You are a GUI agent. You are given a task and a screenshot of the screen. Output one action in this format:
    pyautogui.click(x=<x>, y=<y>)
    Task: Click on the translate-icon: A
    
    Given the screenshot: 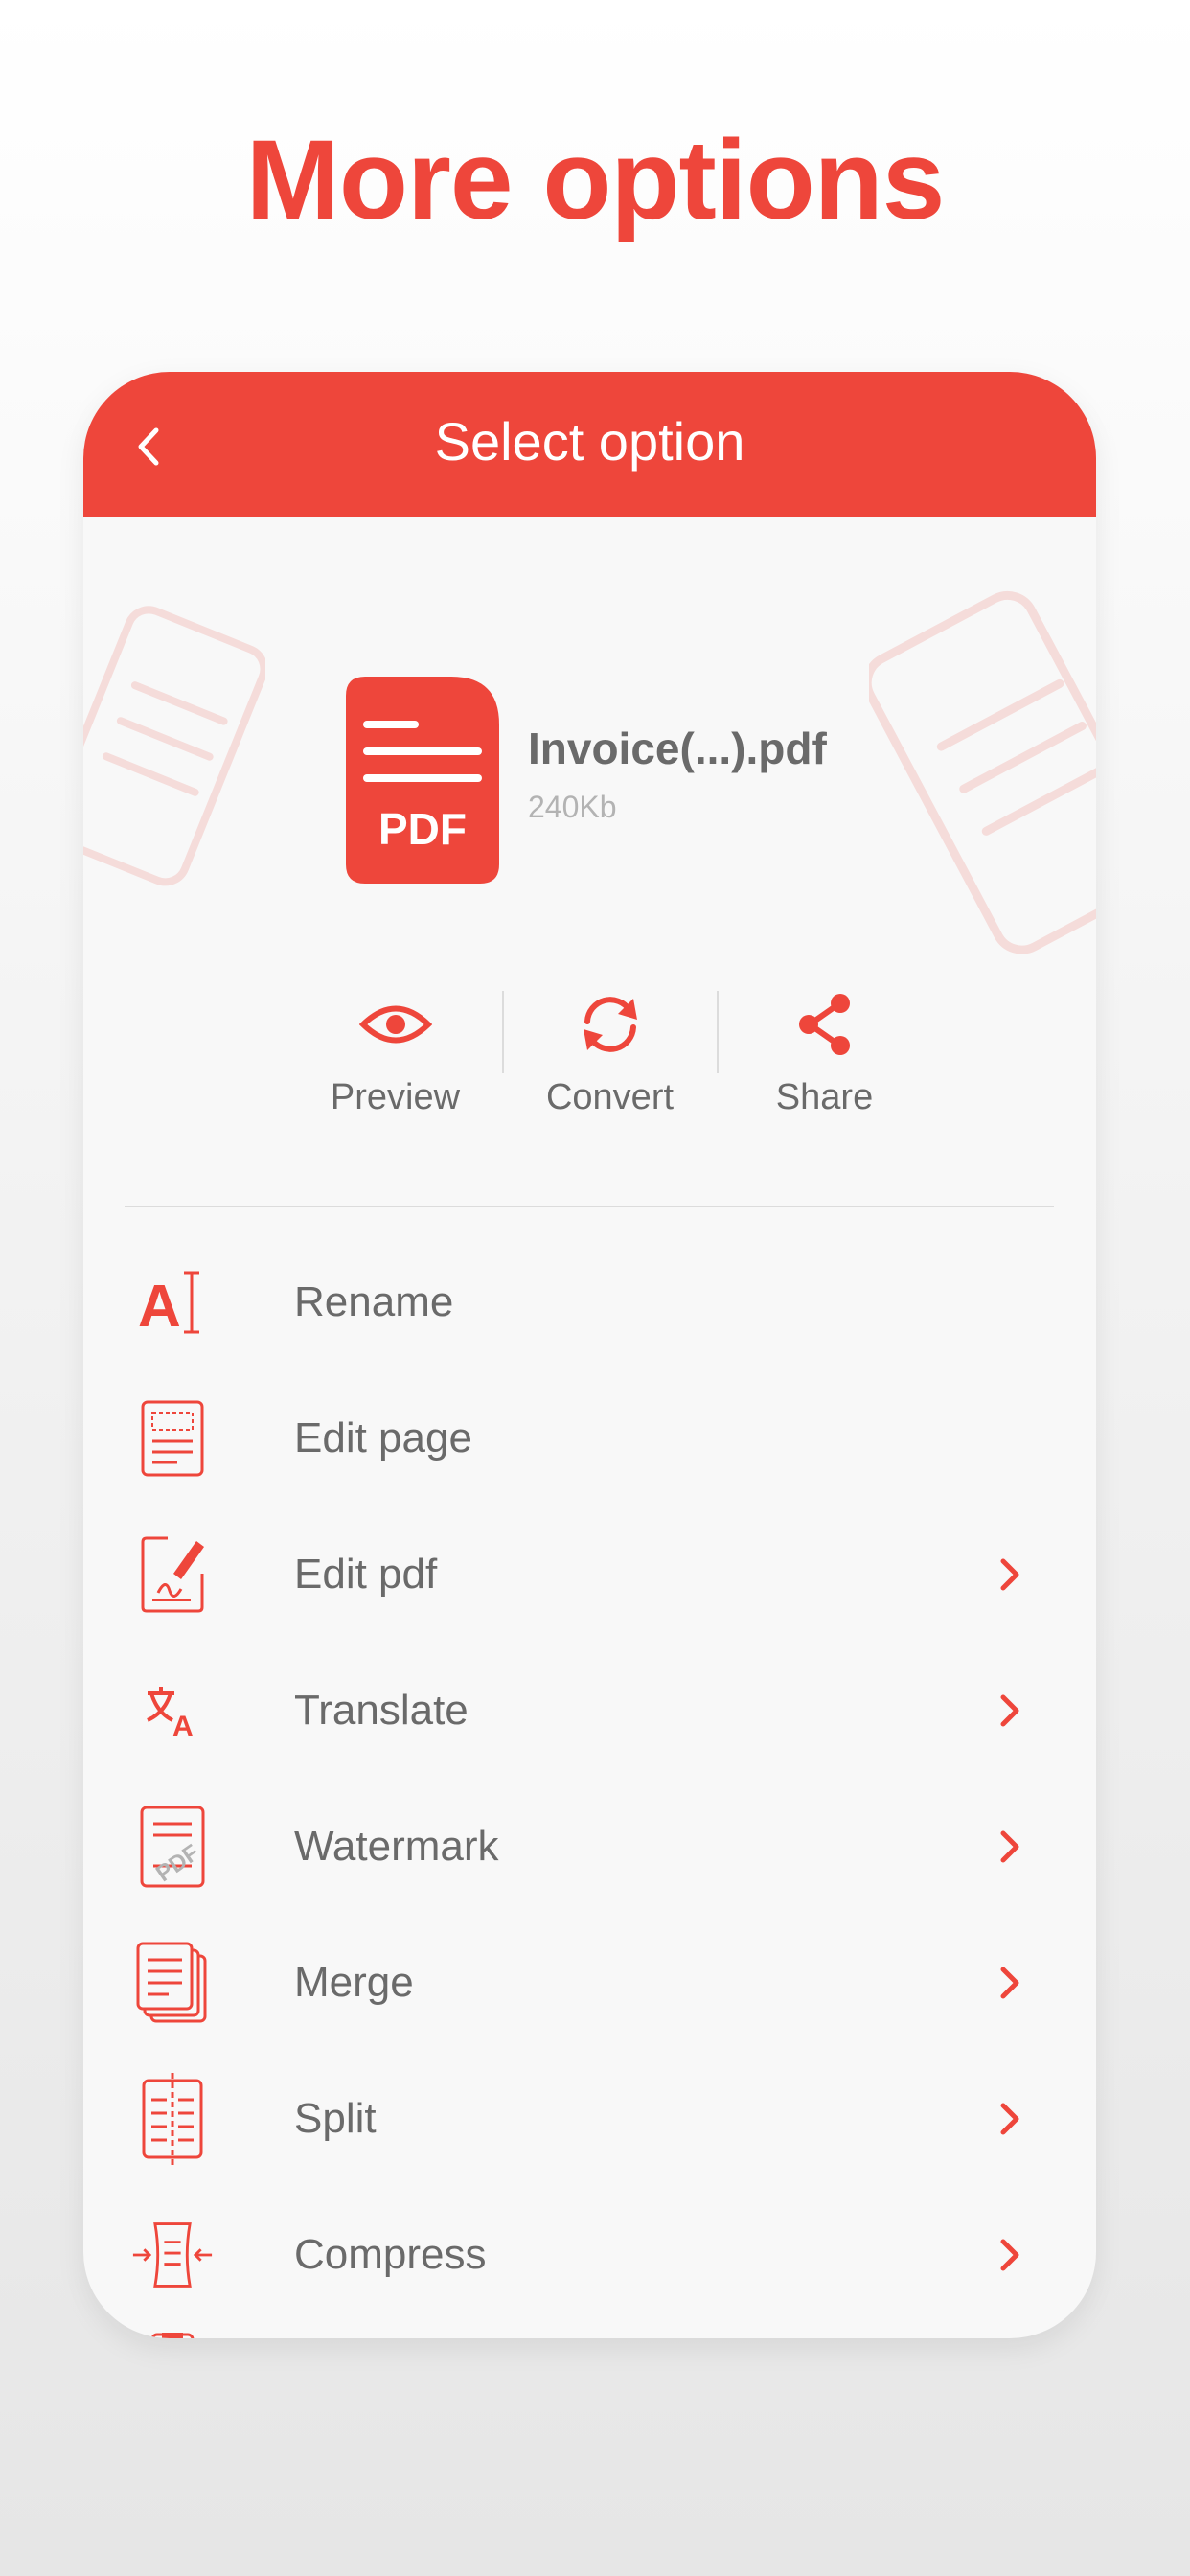 What is the action you would take?
    pyautogui.click(x=171, y=1712)
    